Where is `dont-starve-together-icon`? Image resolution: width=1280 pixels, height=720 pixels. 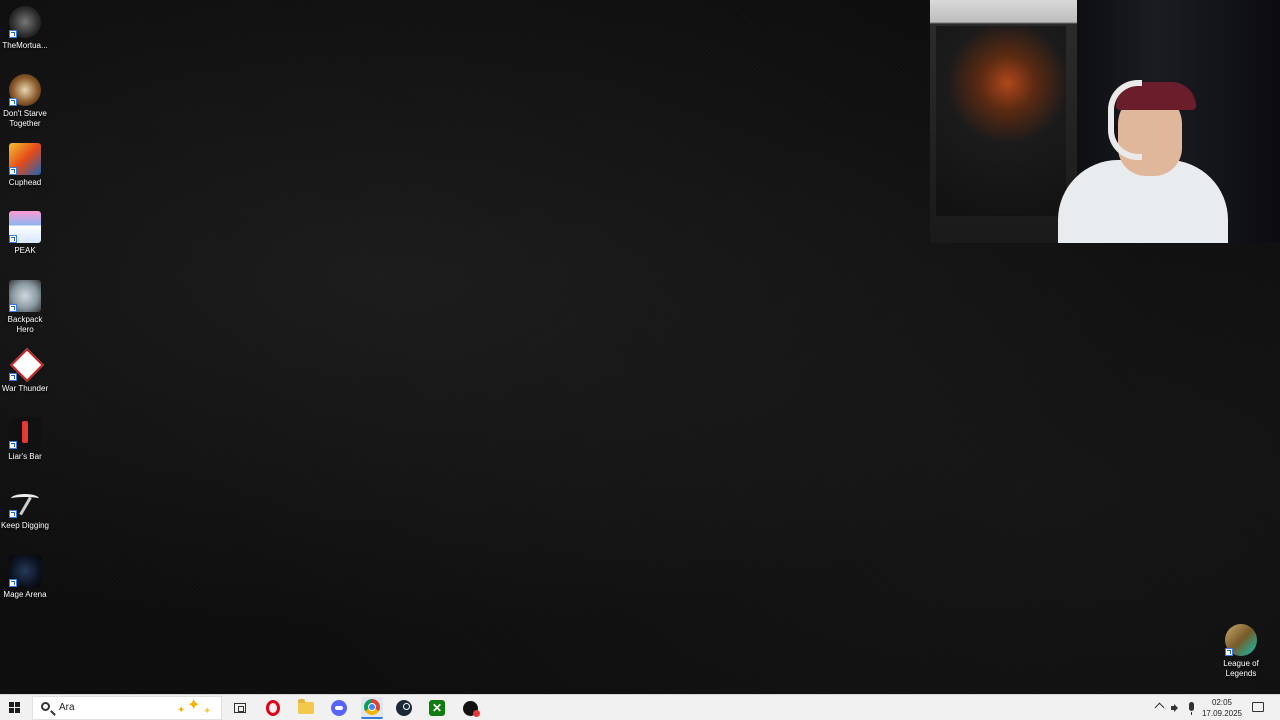 dont-starve-together-icon is located at coordinates (25, 90).